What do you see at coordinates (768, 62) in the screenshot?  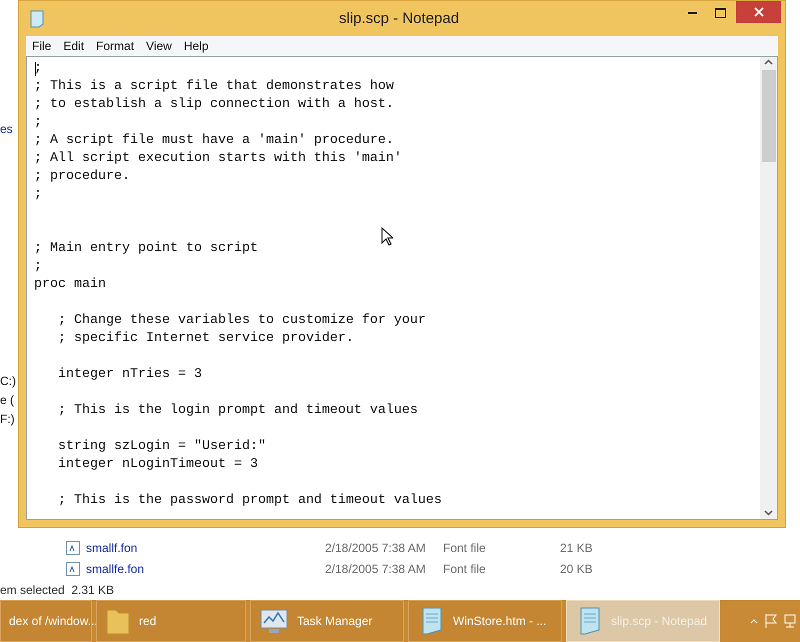 I see `scroll-up-icon` at bounding box center [768, 62].